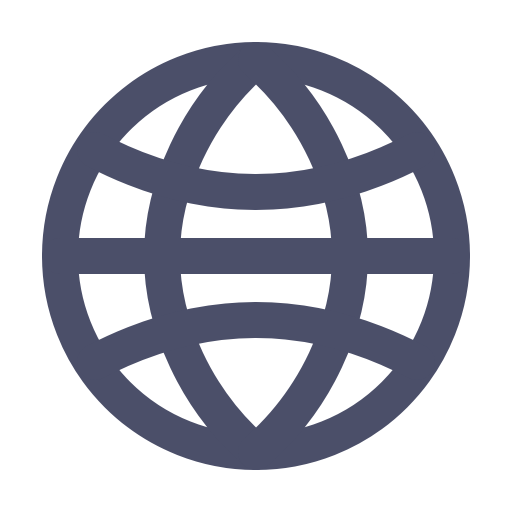 This screenshot has width=512, height=512. I want to click on globe-latitude-upper, so click(256, 171).